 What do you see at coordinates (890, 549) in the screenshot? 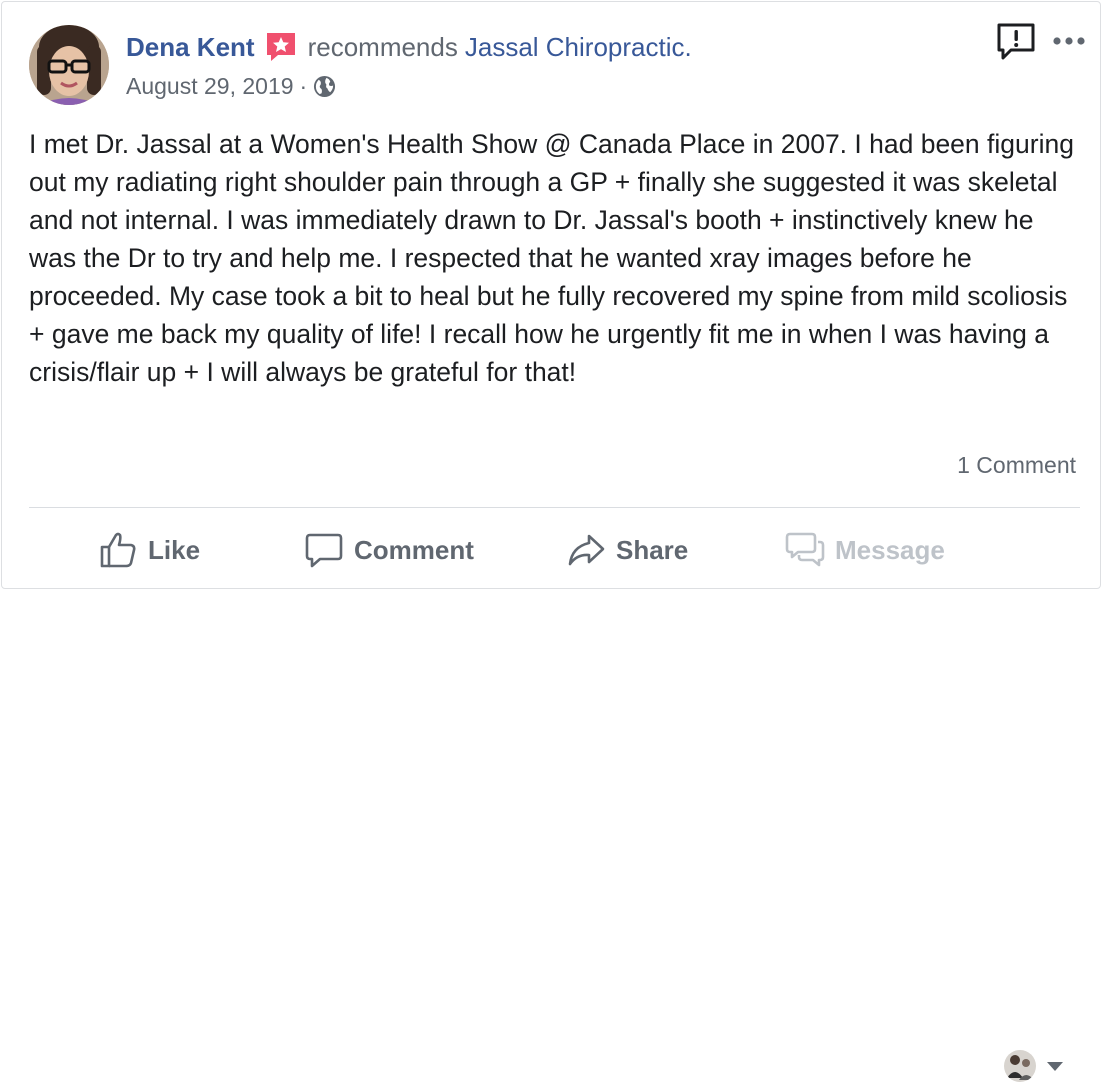
I see `message-button-label: Message` at bounding box center [890, 549].